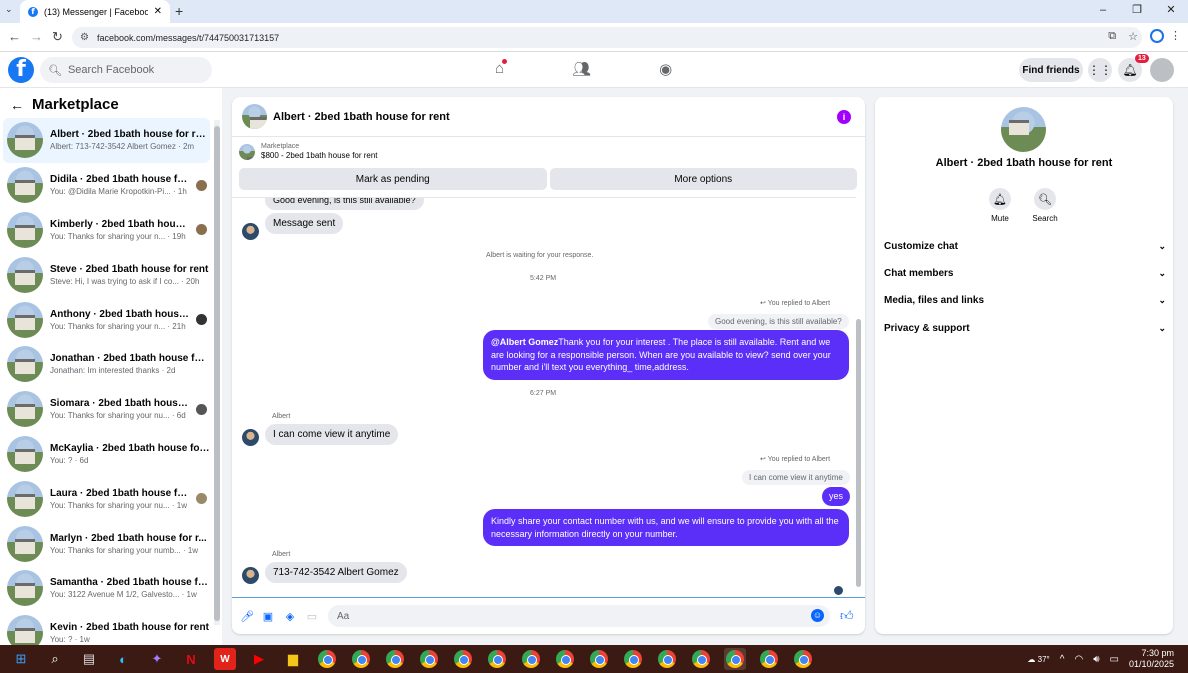  I want to click on new-tab-button: +, so click(179, 11).